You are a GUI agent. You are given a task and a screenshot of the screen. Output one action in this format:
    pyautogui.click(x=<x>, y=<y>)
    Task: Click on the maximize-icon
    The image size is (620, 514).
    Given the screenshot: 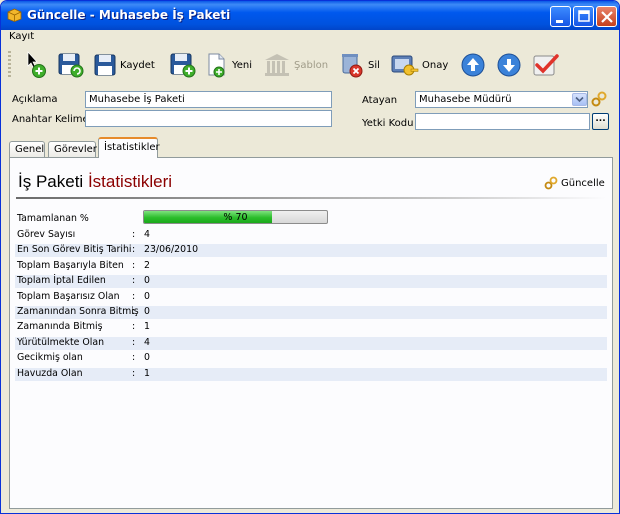 What is the action you would take?
    pyautogui.click(x=584, y=16)
    